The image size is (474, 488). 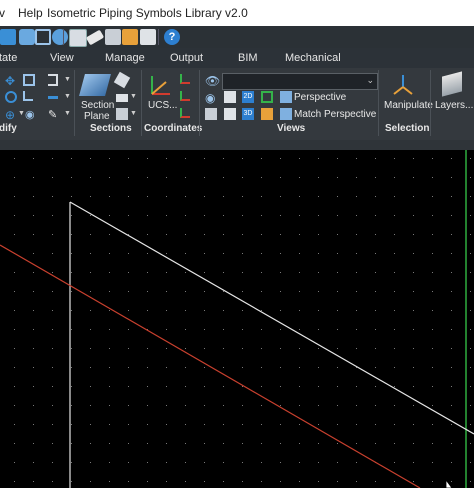 I want to click on ucs-world-icon, so click(x=185, y=79).